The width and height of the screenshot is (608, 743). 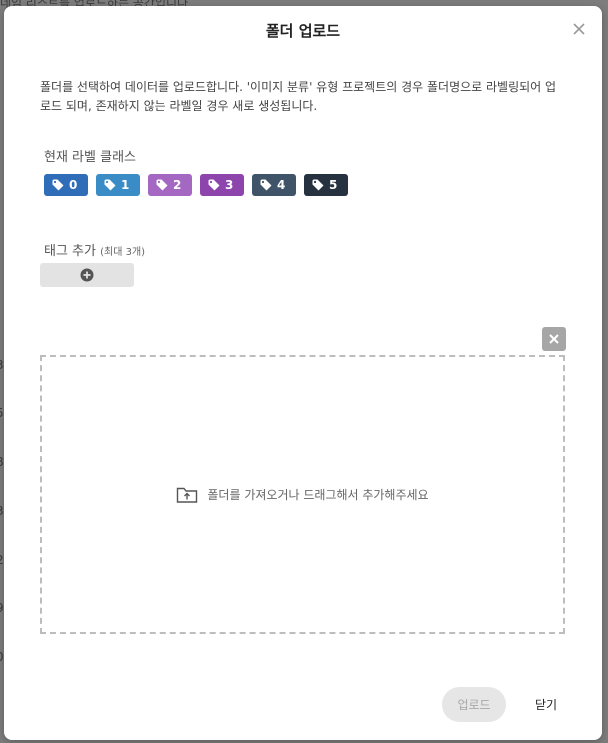 What do you see at coordinates (70, 251) in the screenshot?
I see `tag-section-label: 태그 추가` at bounding box center [70, 251].